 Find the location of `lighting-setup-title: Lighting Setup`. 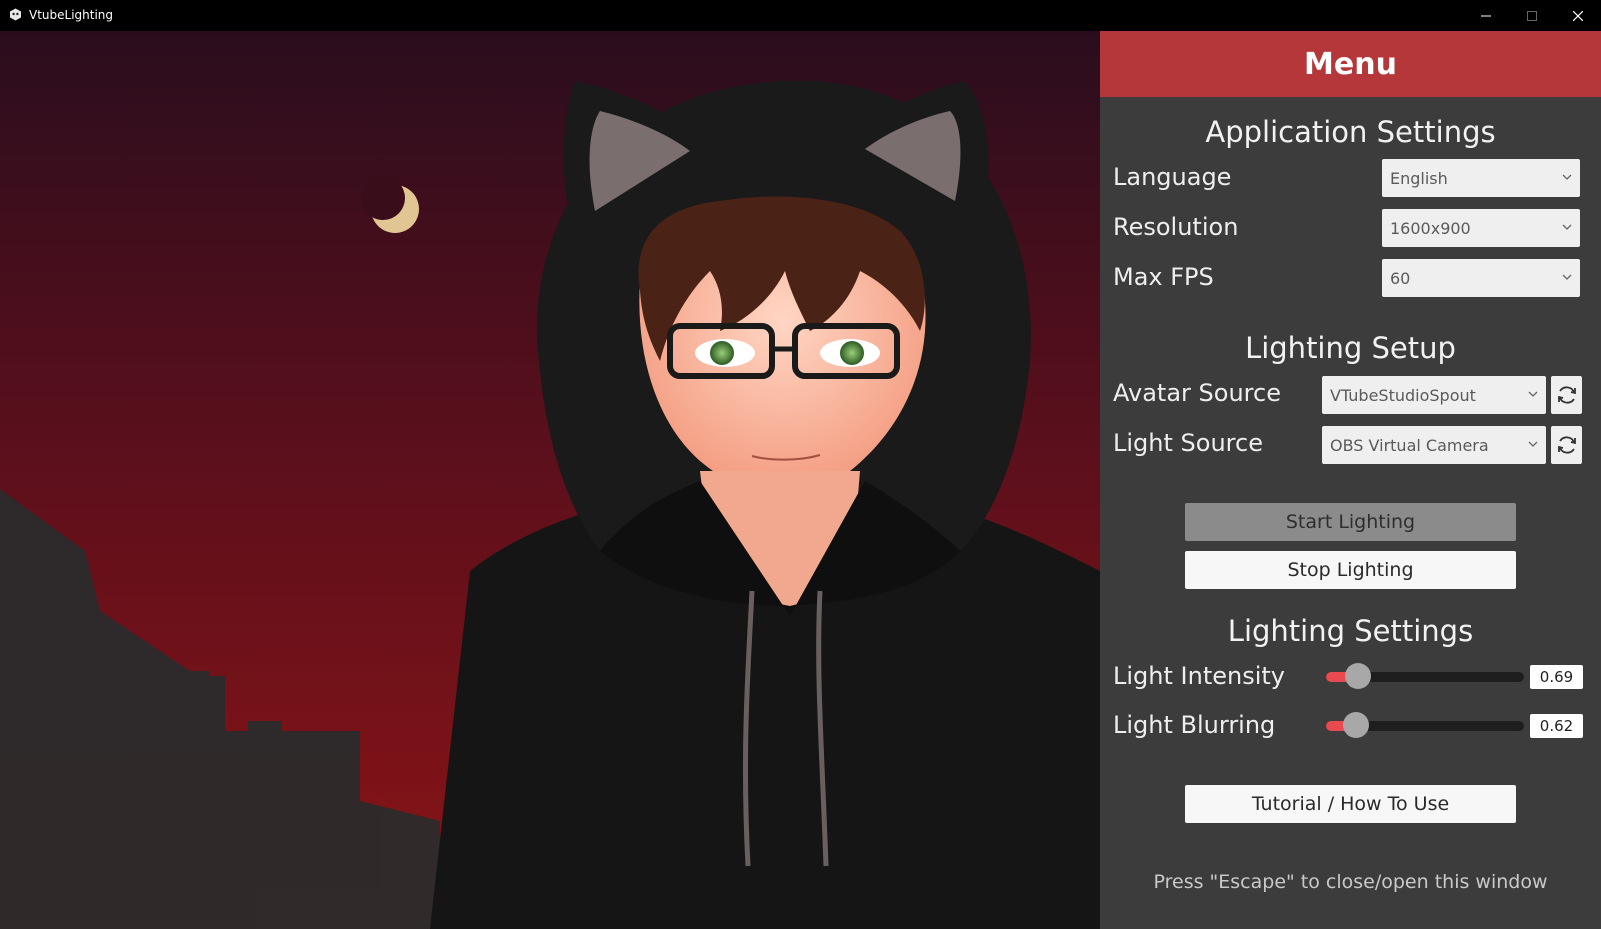

lighting-setup-title: Lighting Setup is located at coordinates (1350, 348).